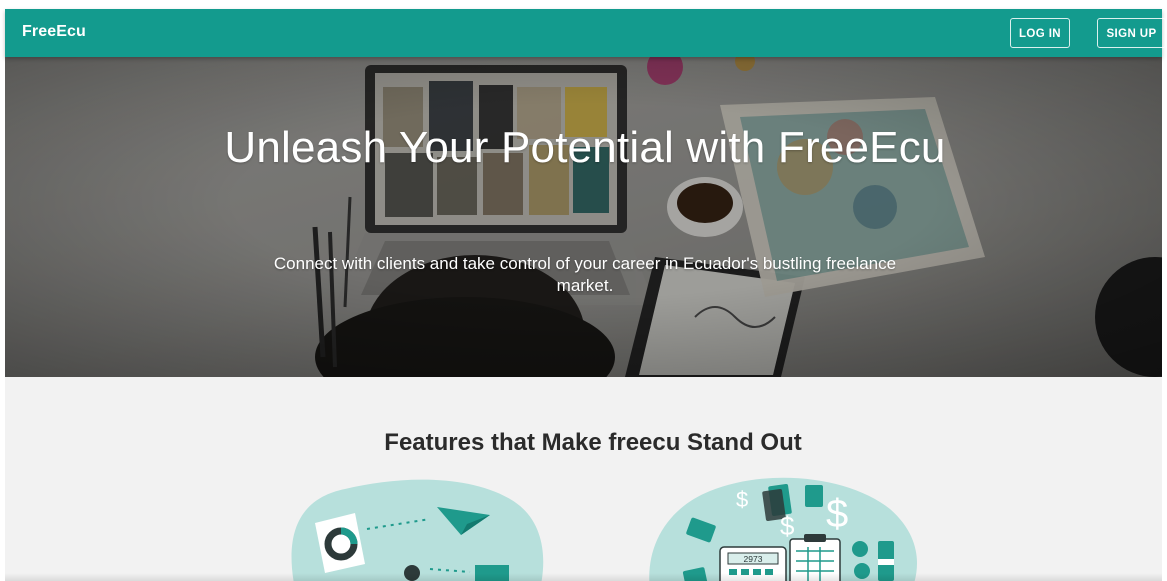 The width and height of the screenshot is (1167, 581). Describe the element at coordinates (585, 33) in the screenshot. I see `top-navbar: FreeEcu LOG IN SIGN UP` at that location.